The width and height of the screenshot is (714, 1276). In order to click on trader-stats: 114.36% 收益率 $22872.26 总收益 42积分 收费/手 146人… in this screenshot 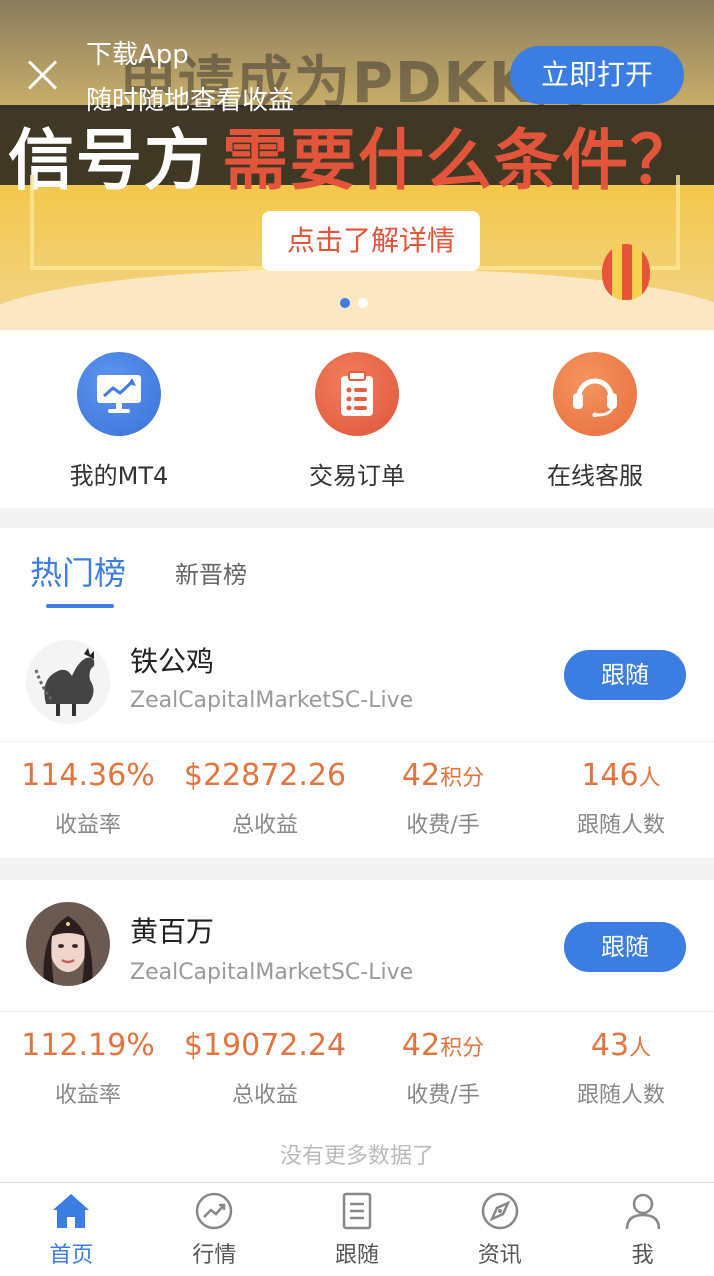, I will do `click(357, 800)`.